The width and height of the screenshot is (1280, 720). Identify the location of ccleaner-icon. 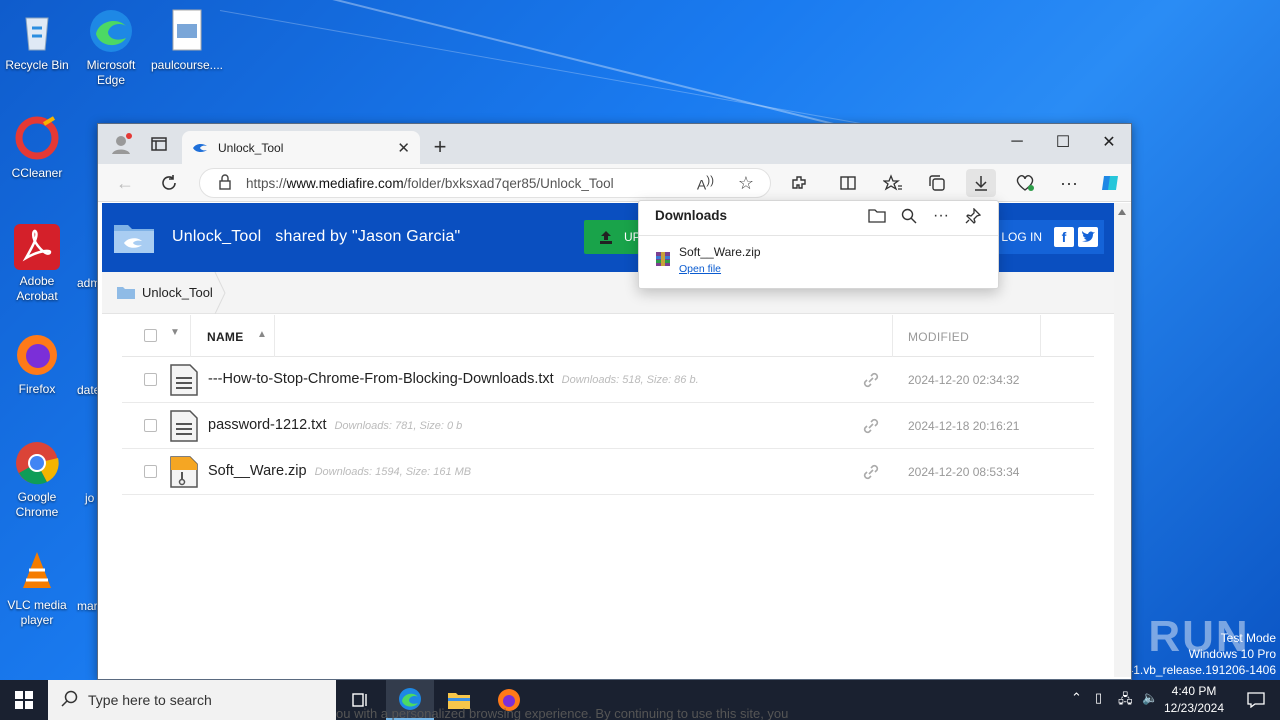
(37, 139).